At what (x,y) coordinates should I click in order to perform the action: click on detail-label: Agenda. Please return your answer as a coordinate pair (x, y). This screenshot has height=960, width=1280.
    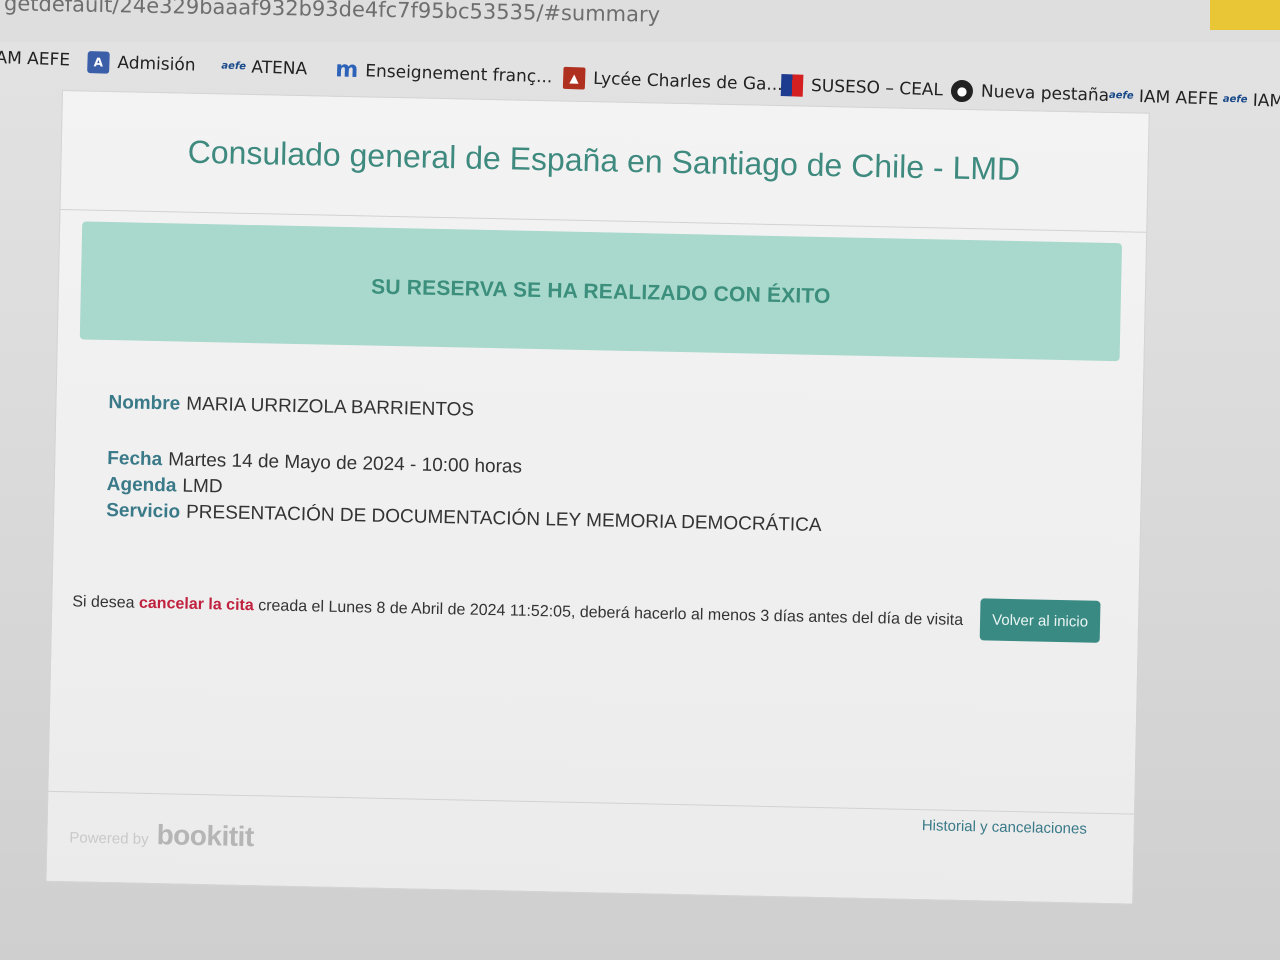
    Looking at the image, I should click on (141, 485).